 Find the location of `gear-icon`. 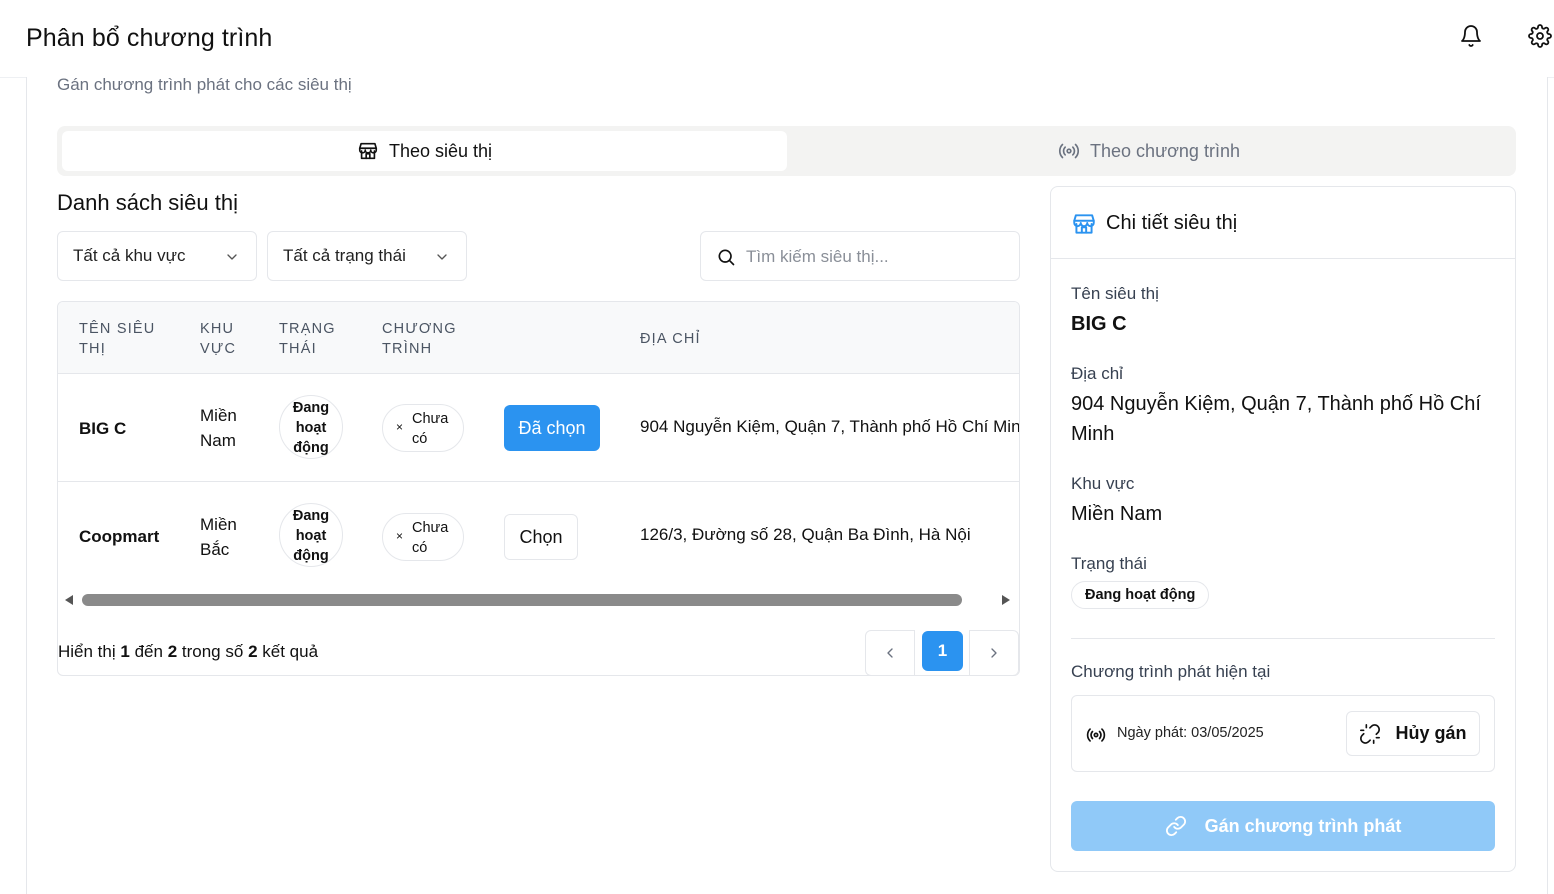

gear-icon is located at coordinates (1540, 36).